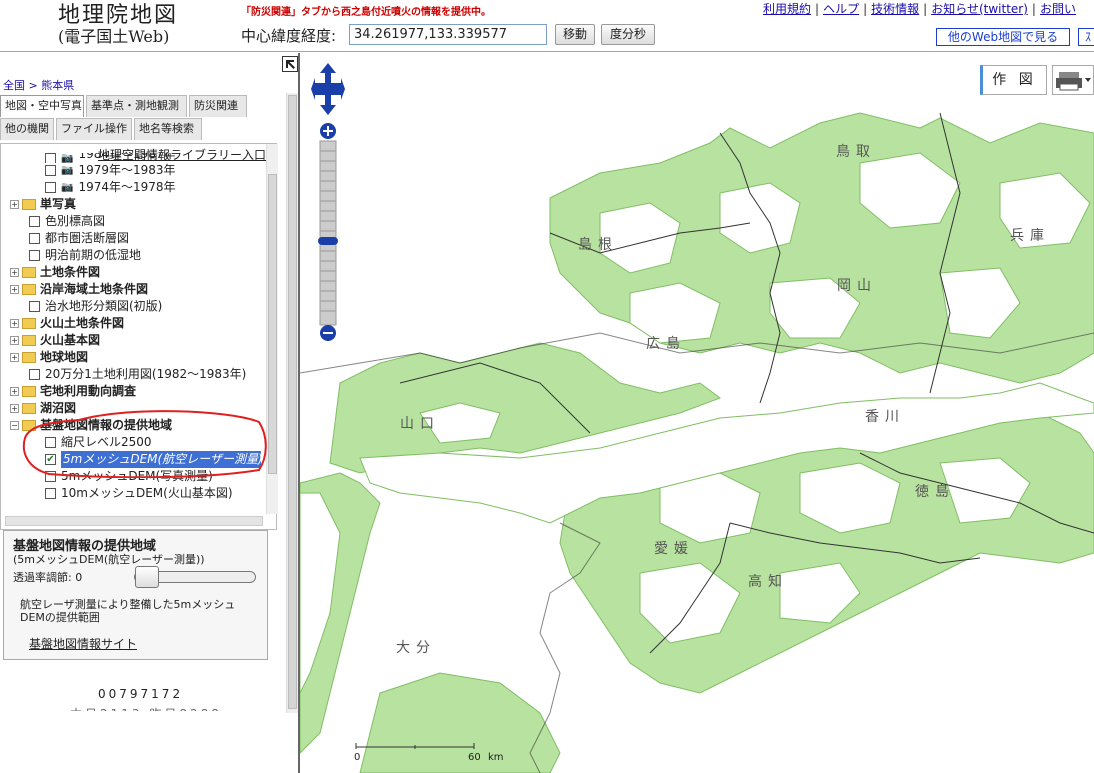  I want to click on opacity-label: 透過率調節: 0, so click(48, 577).